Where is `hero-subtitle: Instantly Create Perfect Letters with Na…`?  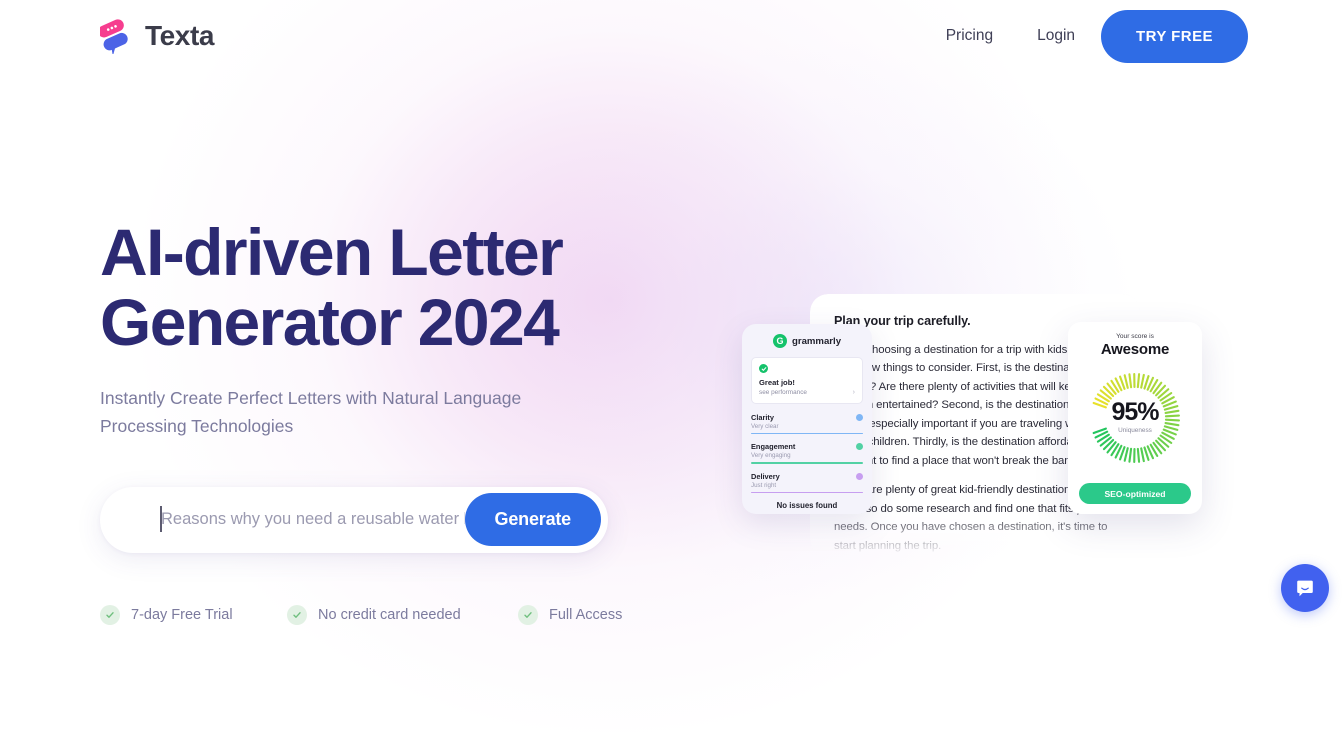
hero-subtitle: Instantly Create Perfect Letters with Na… is located at coordinates (335, 412).